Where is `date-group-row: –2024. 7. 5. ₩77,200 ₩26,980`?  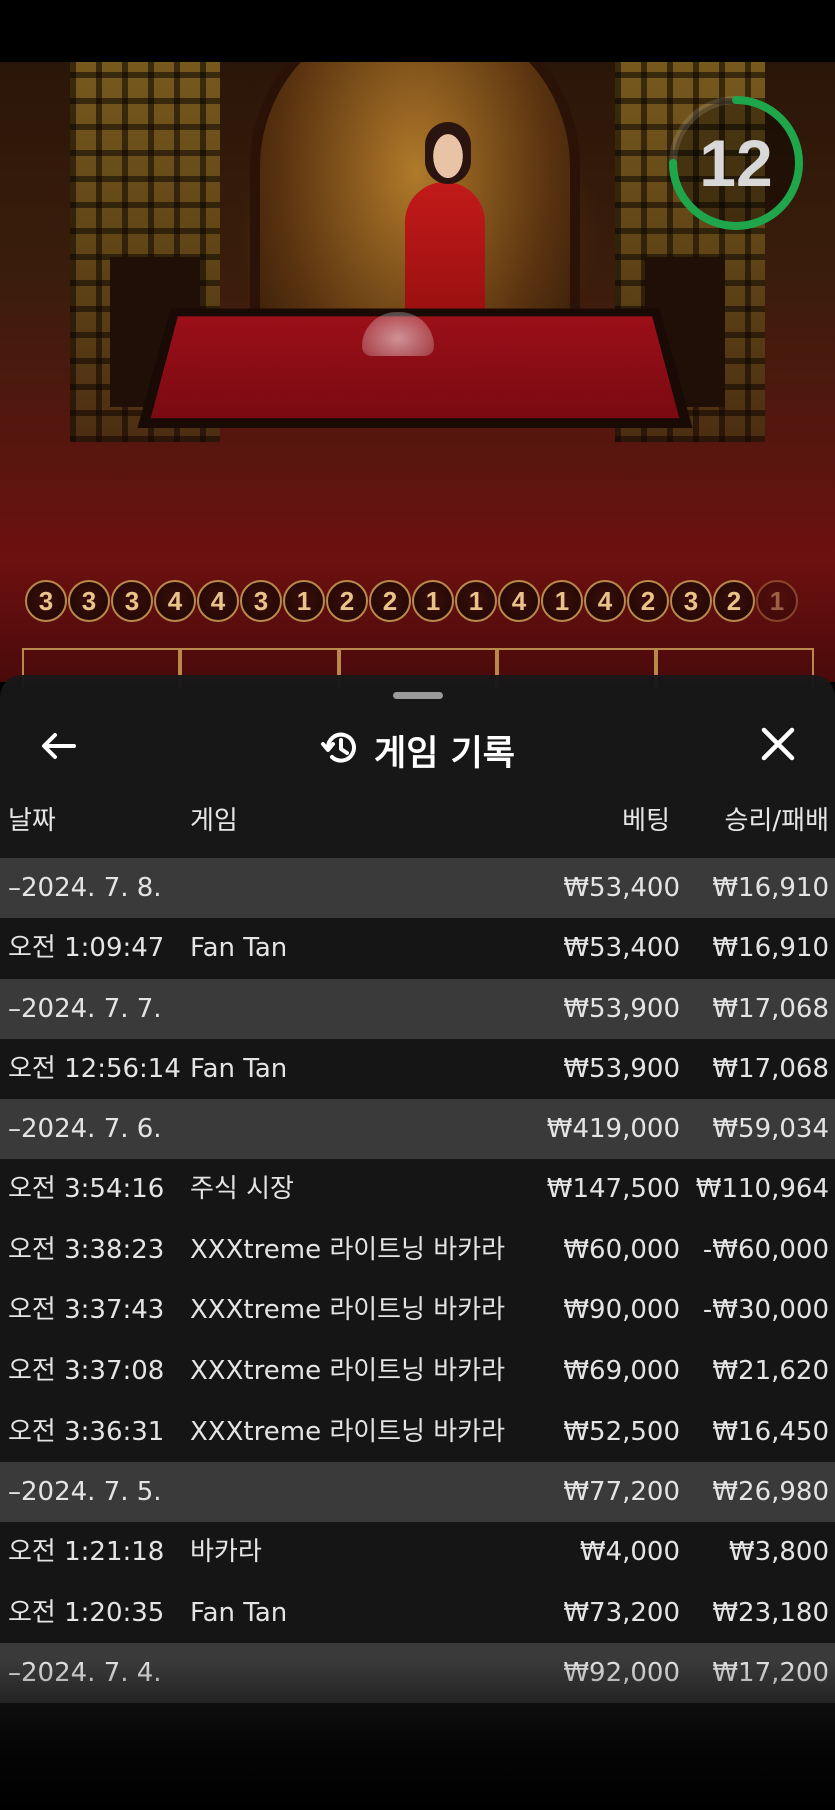
date-group-row: –2024. 7. 5. ₩77,200 ₩26,980 is located at coordinates (417, 1492).